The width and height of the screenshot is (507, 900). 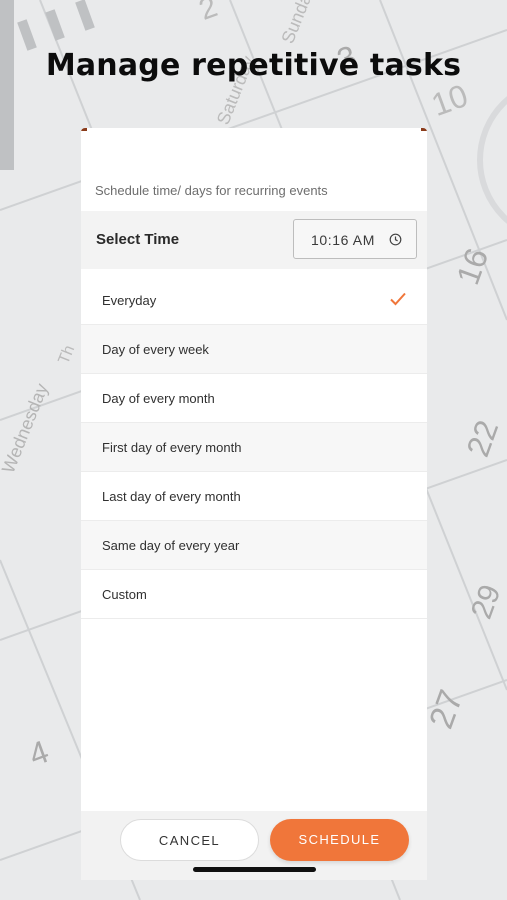 I want to click on option-first-day-of-every-month: First day of every month, so click(x=254, y=447).